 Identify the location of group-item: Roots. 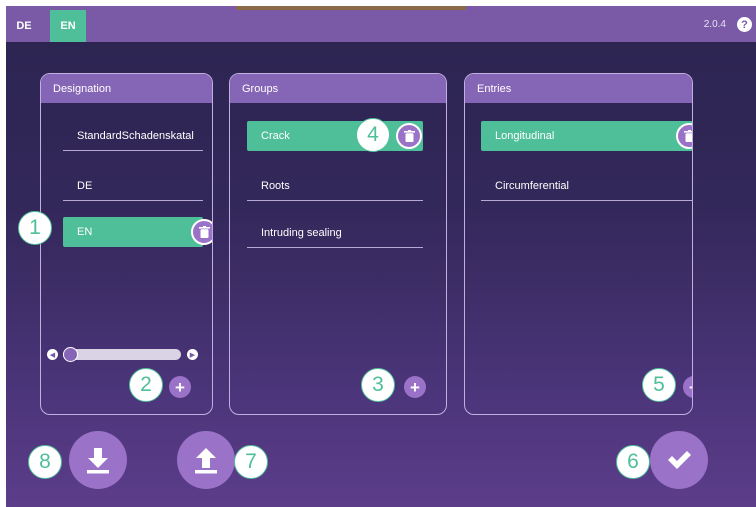
(335, 186).